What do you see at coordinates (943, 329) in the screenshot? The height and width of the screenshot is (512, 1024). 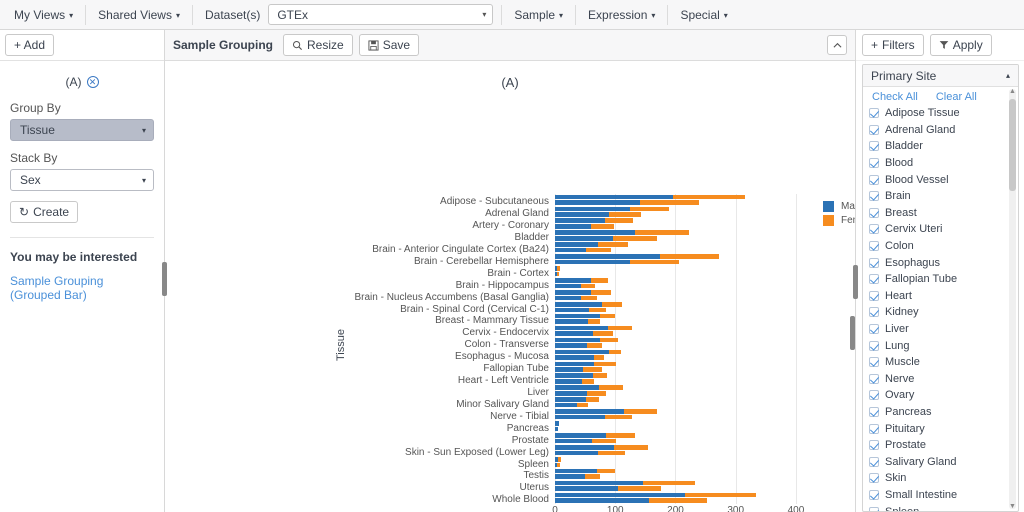 I see `facet-checkbox-row: Liver` at bounding box center [943, 329].